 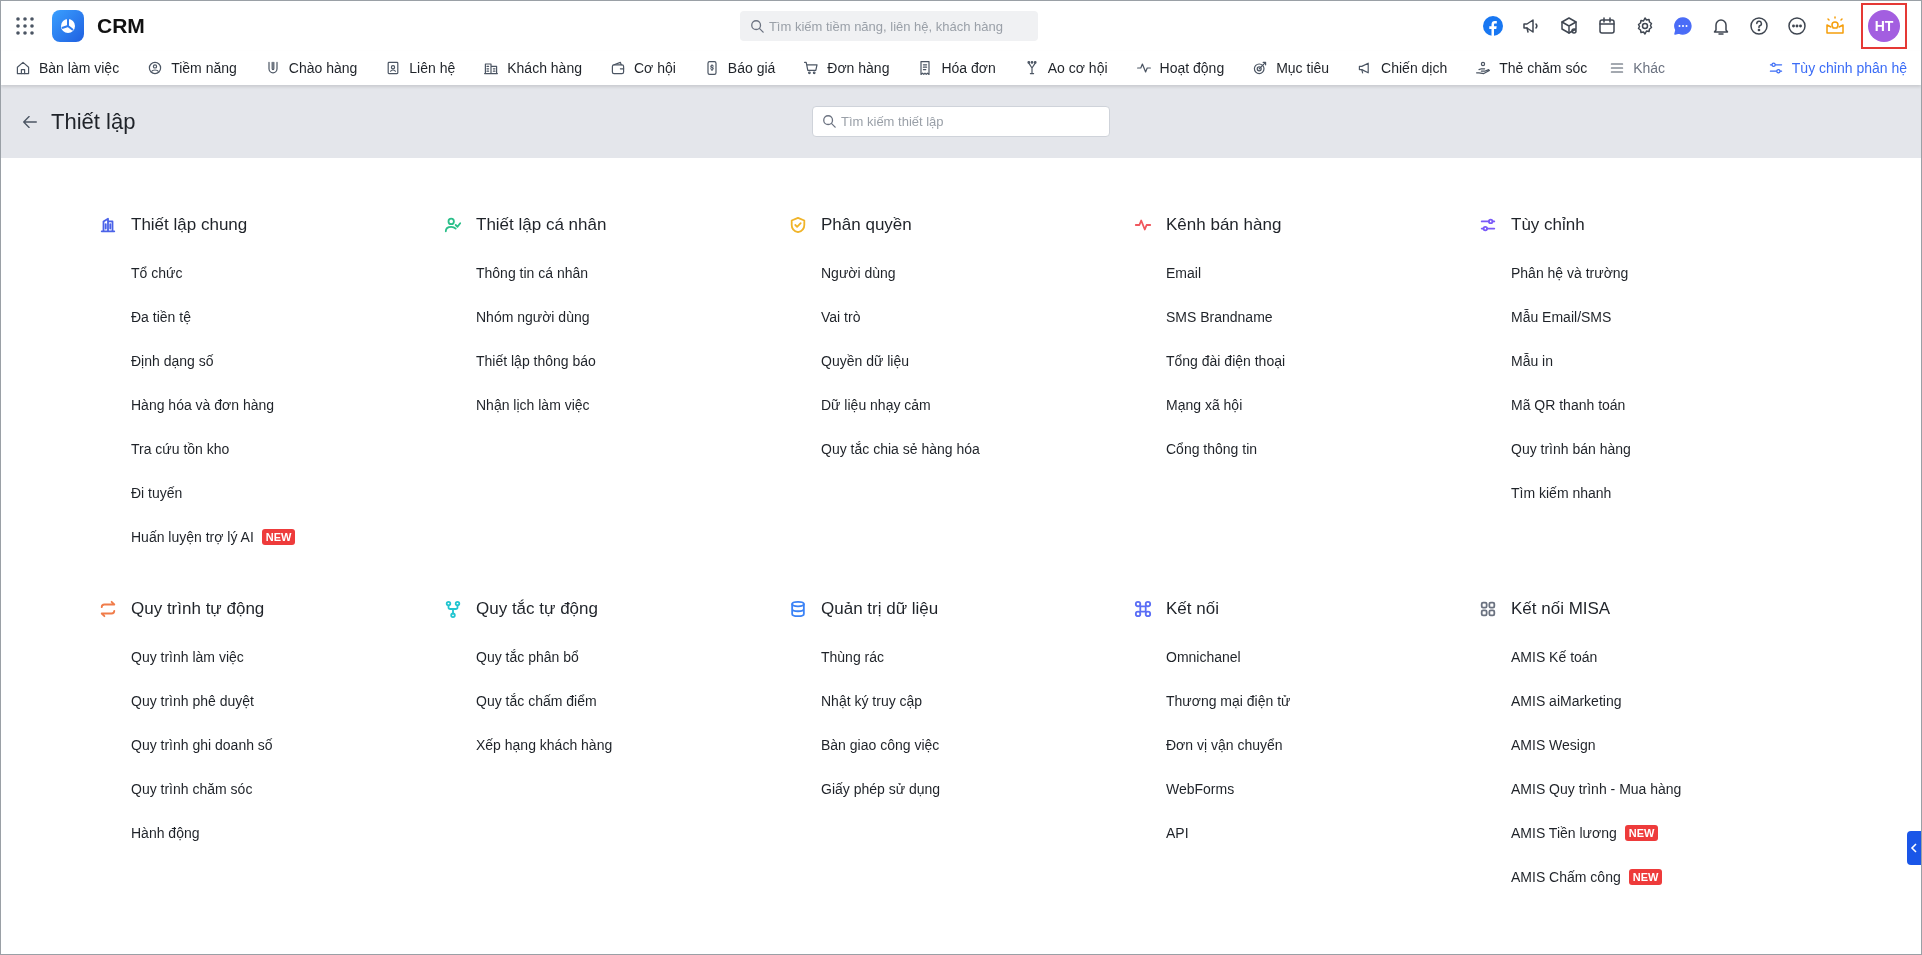 I want to click on nav-item: Hoạt động, so click(x=1180, y=68).